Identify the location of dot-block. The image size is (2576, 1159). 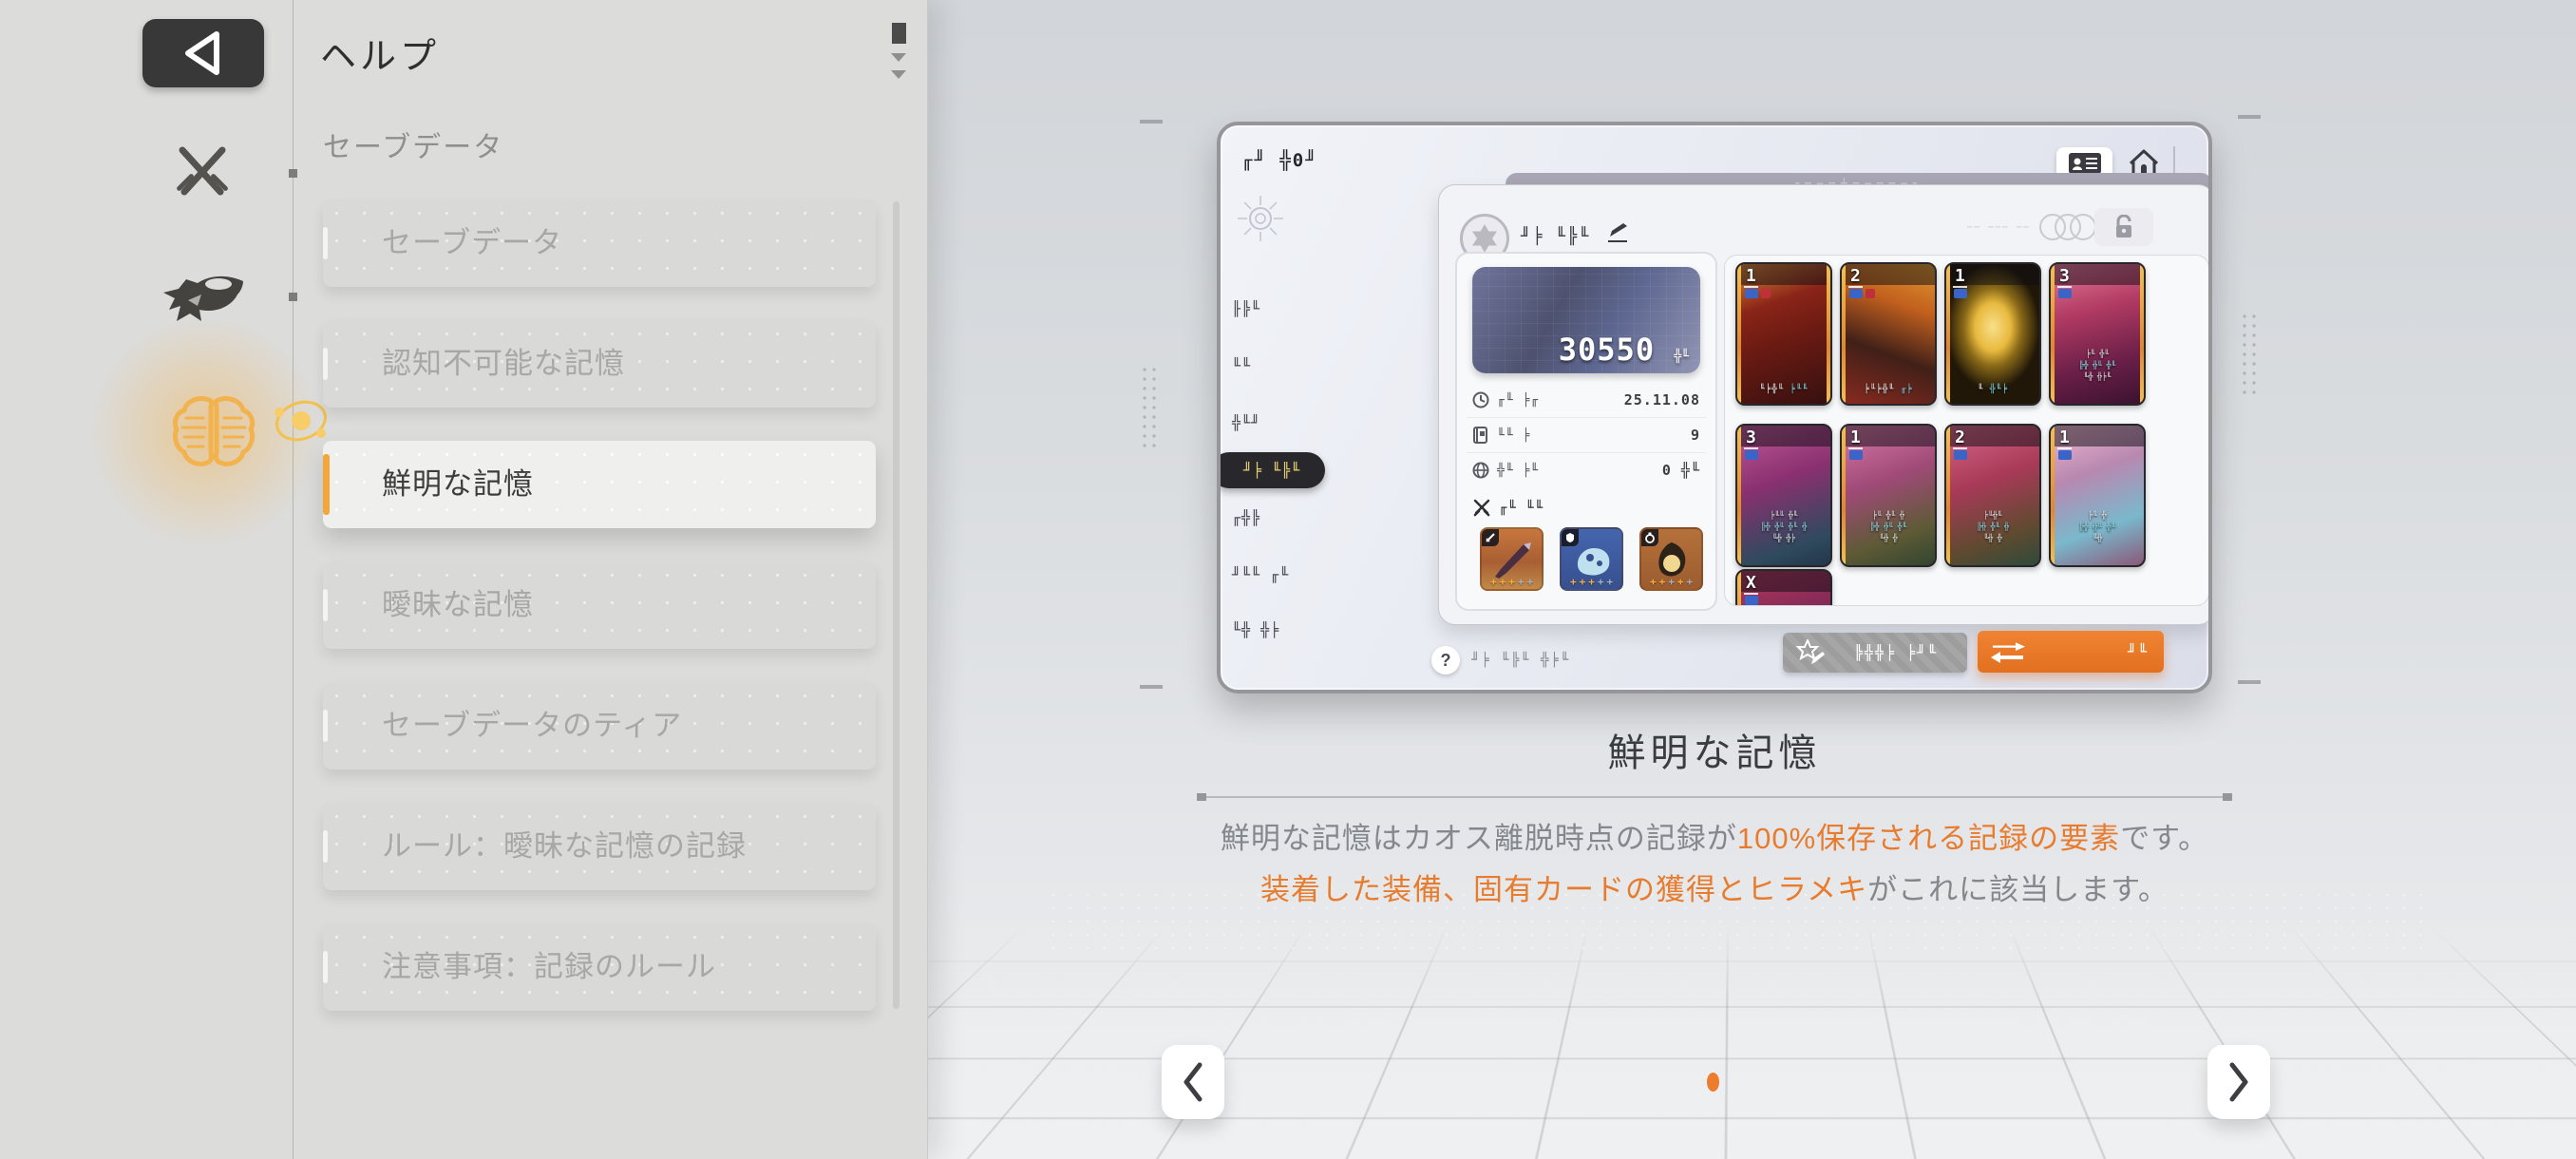
(1149, 407).